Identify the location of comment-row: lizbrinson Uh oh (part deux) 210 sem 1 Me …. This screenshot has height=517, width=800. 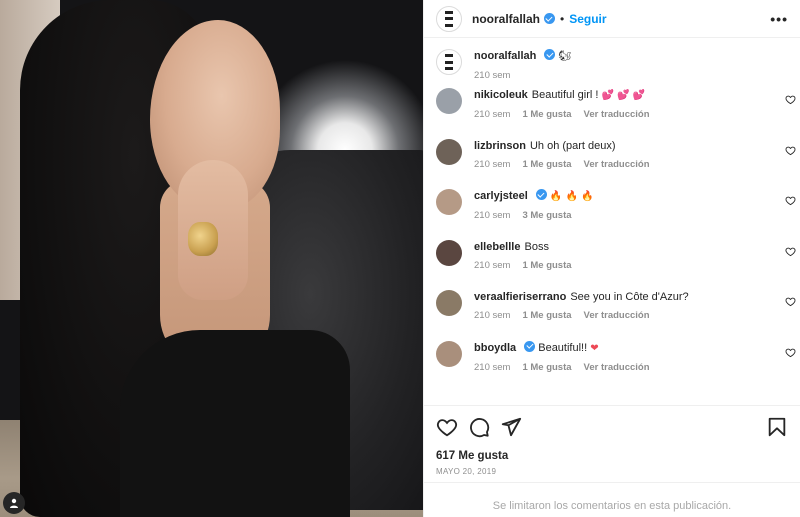
(612, 164).